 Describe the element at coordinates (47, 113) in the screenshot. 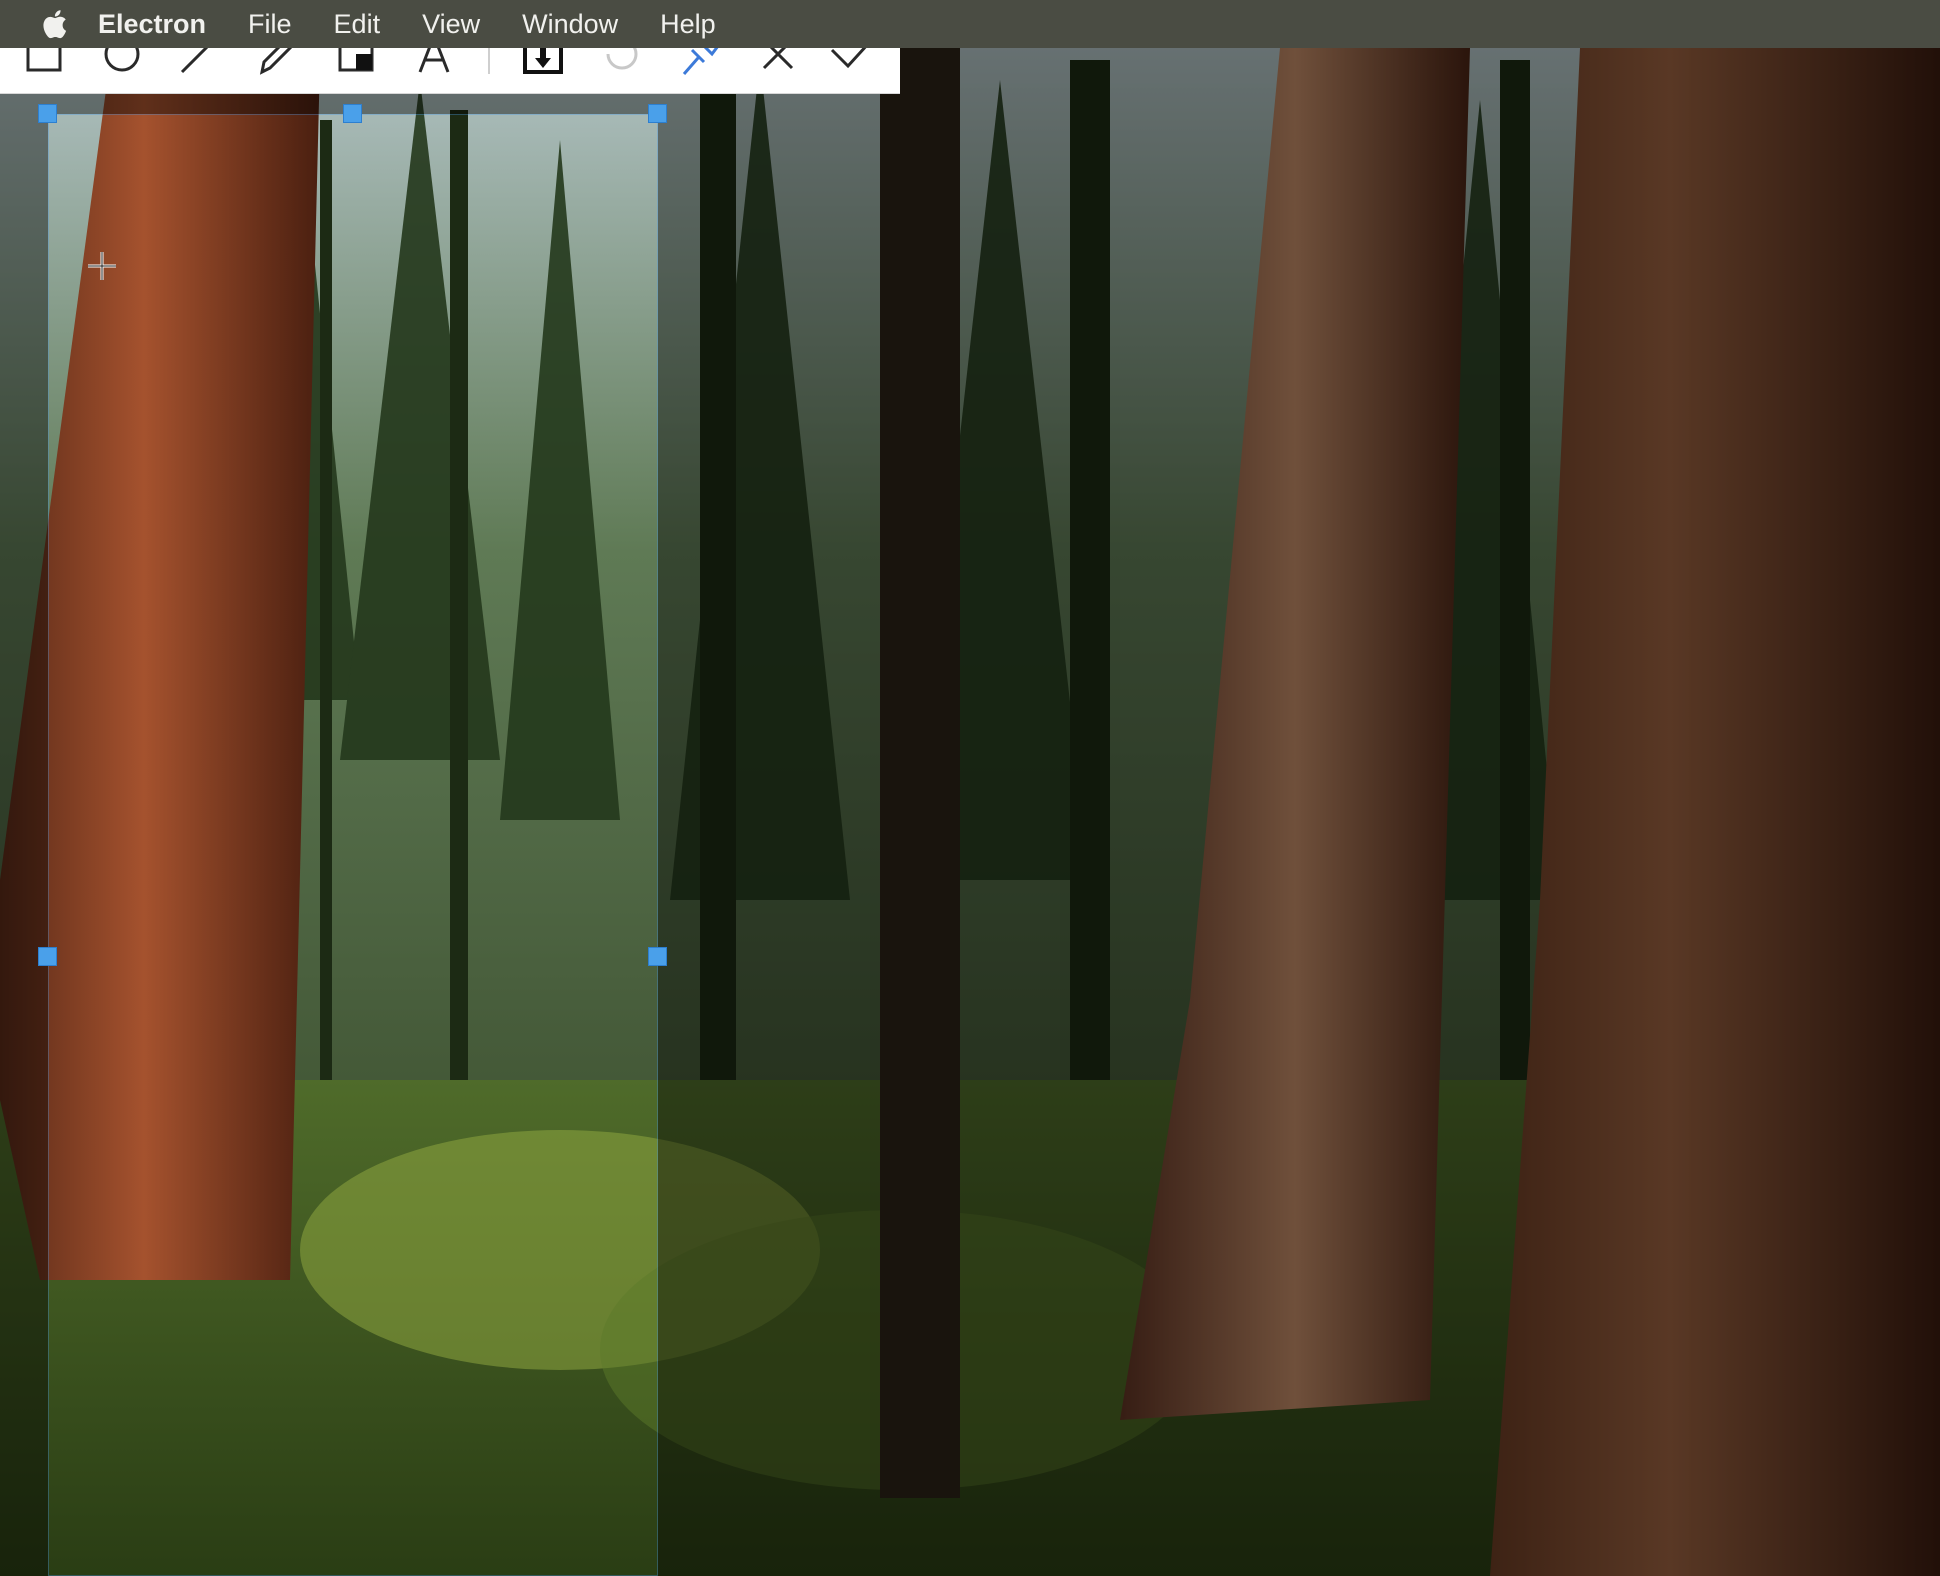

I see `resize-handle-top-left` at that location.